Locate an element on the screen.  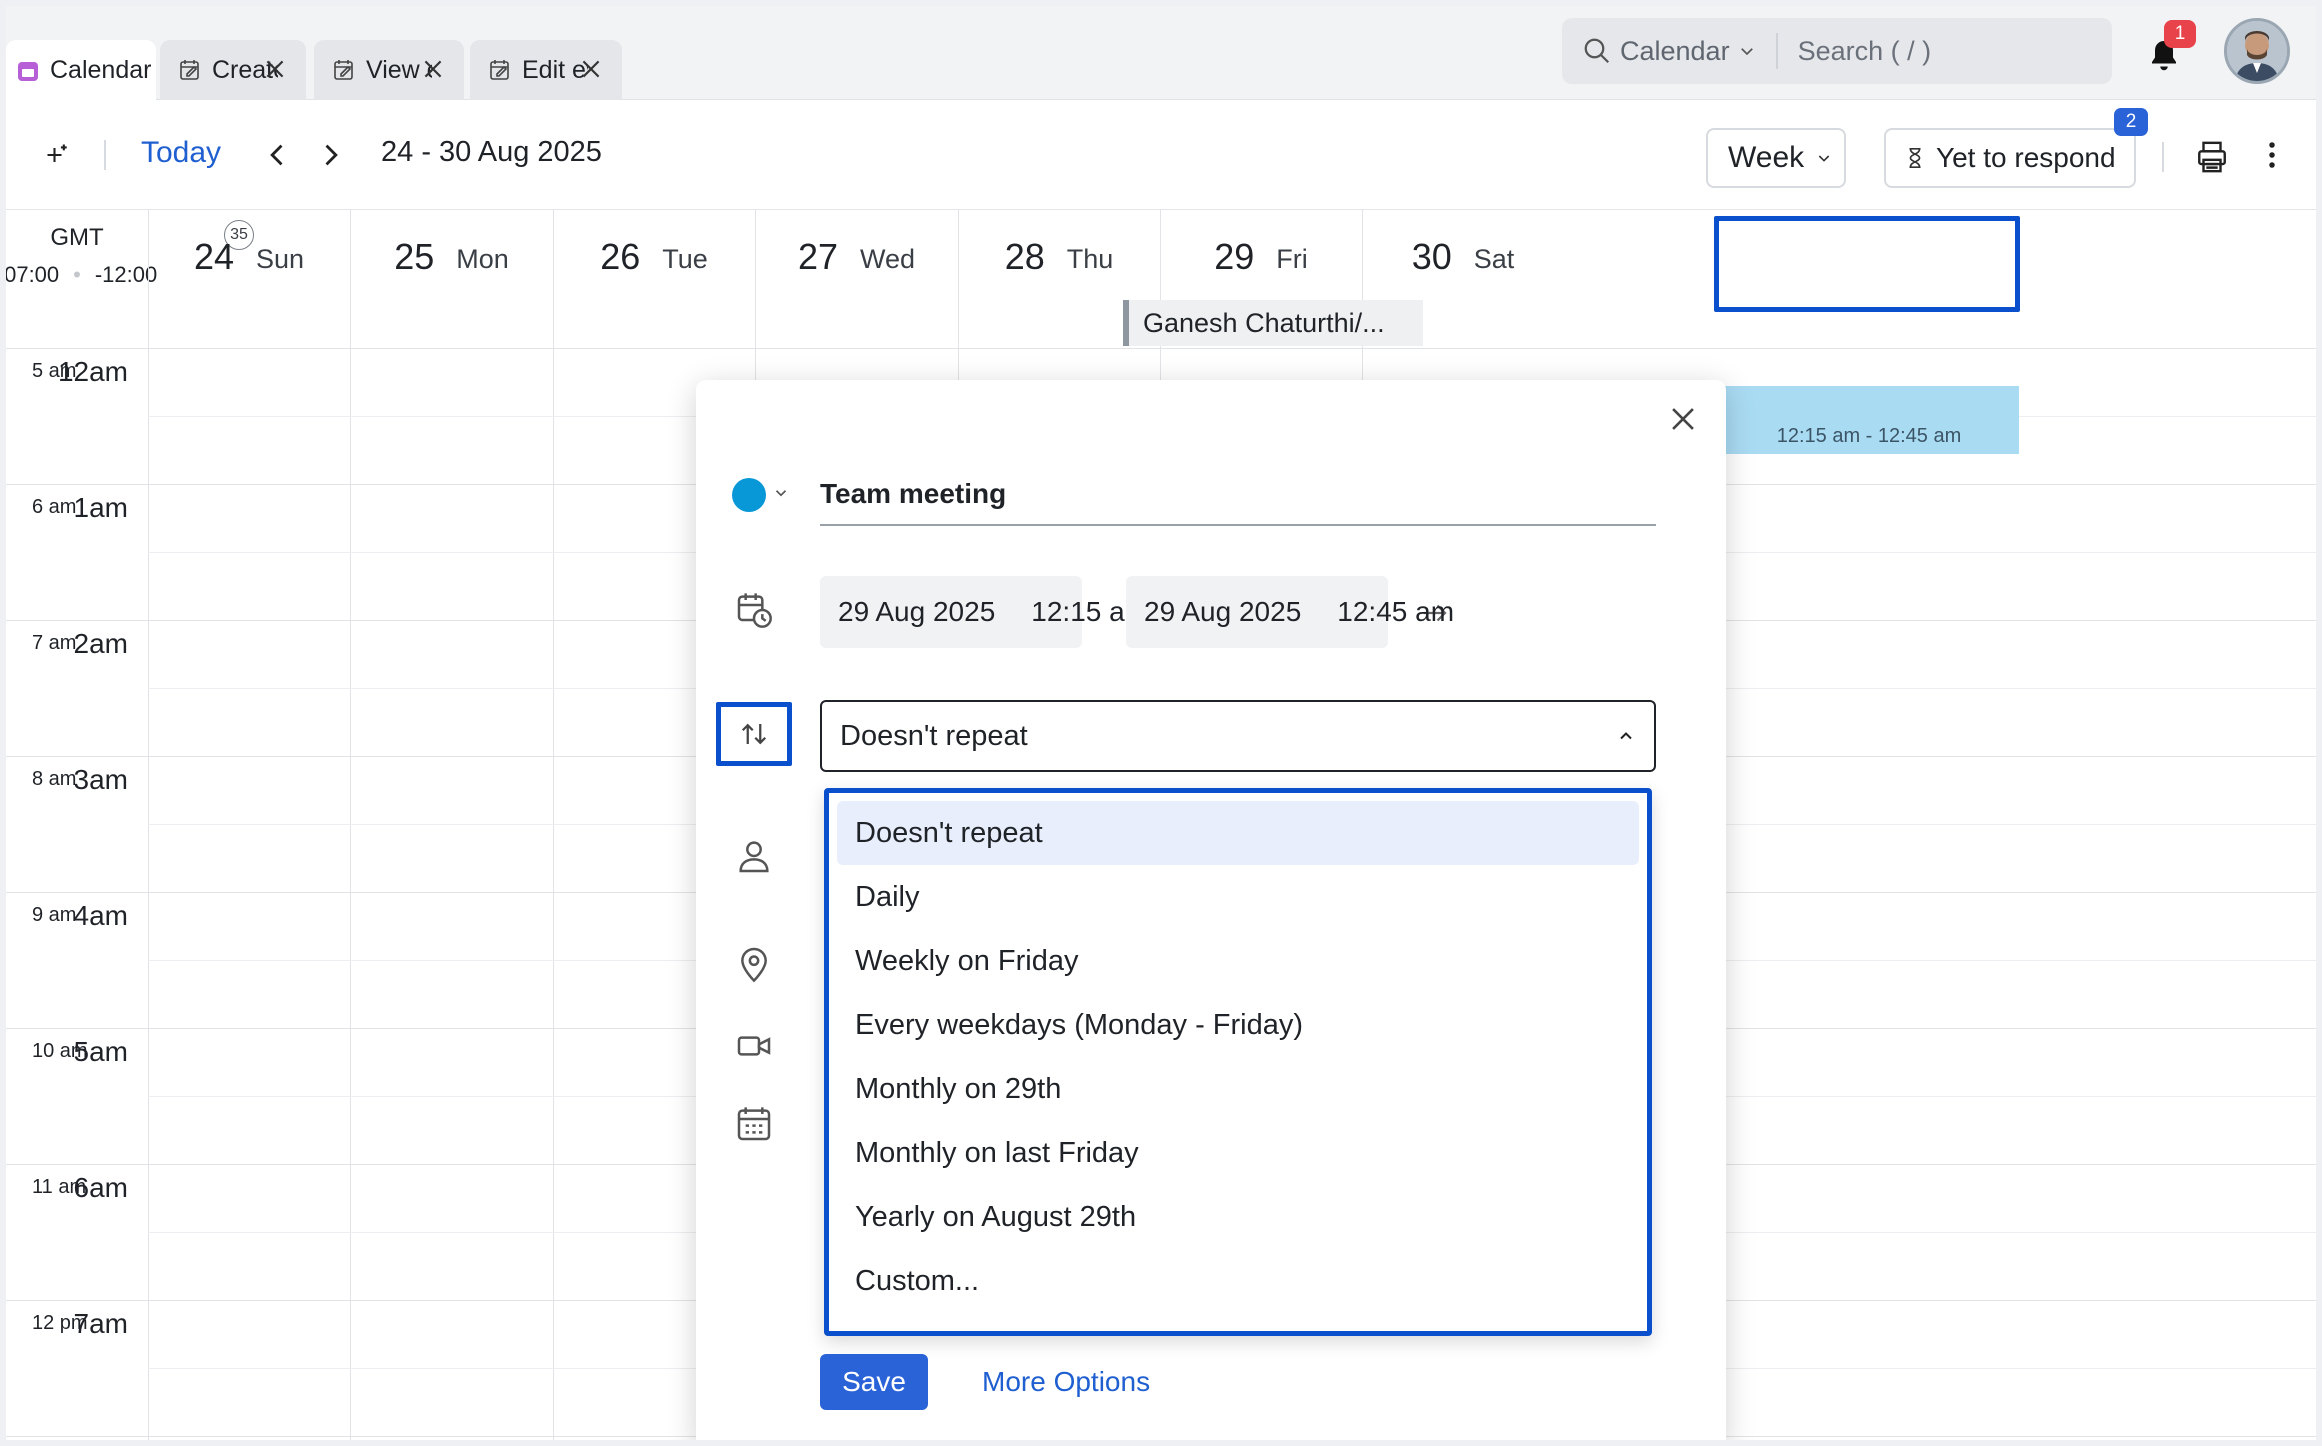
location-pin-icon is located at coordinates (754, 965).